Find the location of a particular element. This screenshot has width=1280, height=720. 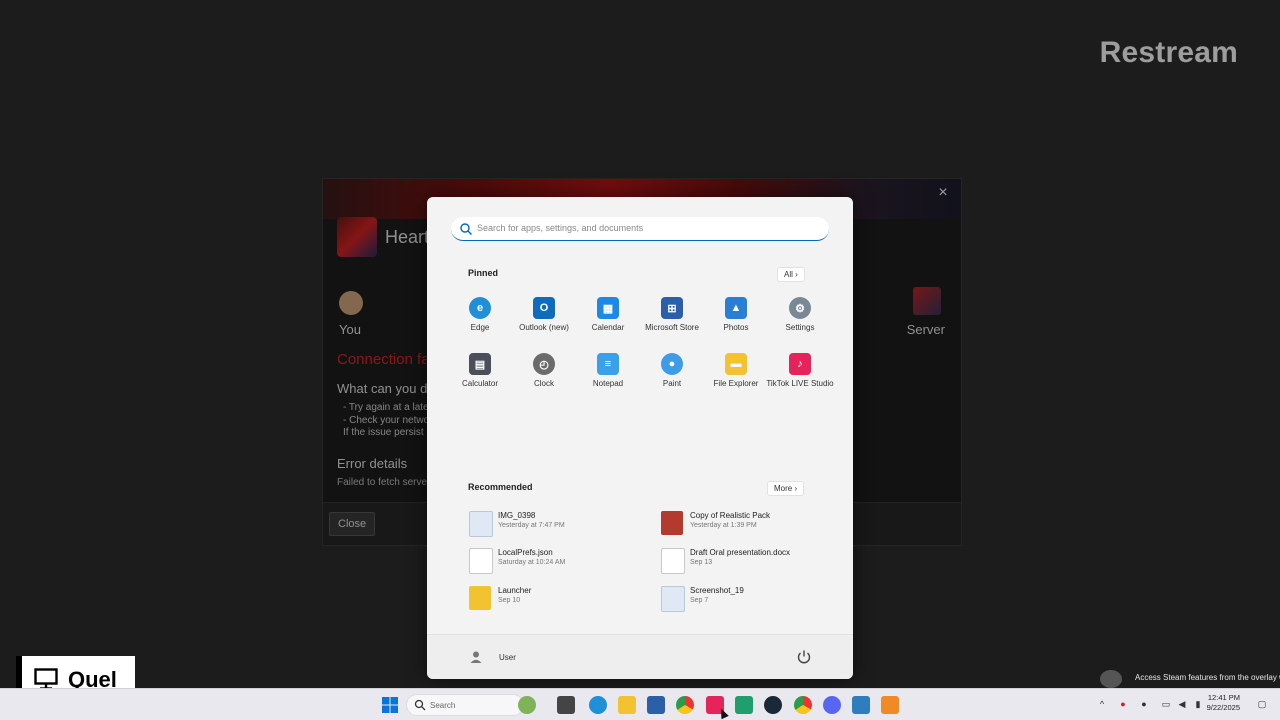

pinned-app-clock: ◴ Clock is located at coordinates (544, 371).